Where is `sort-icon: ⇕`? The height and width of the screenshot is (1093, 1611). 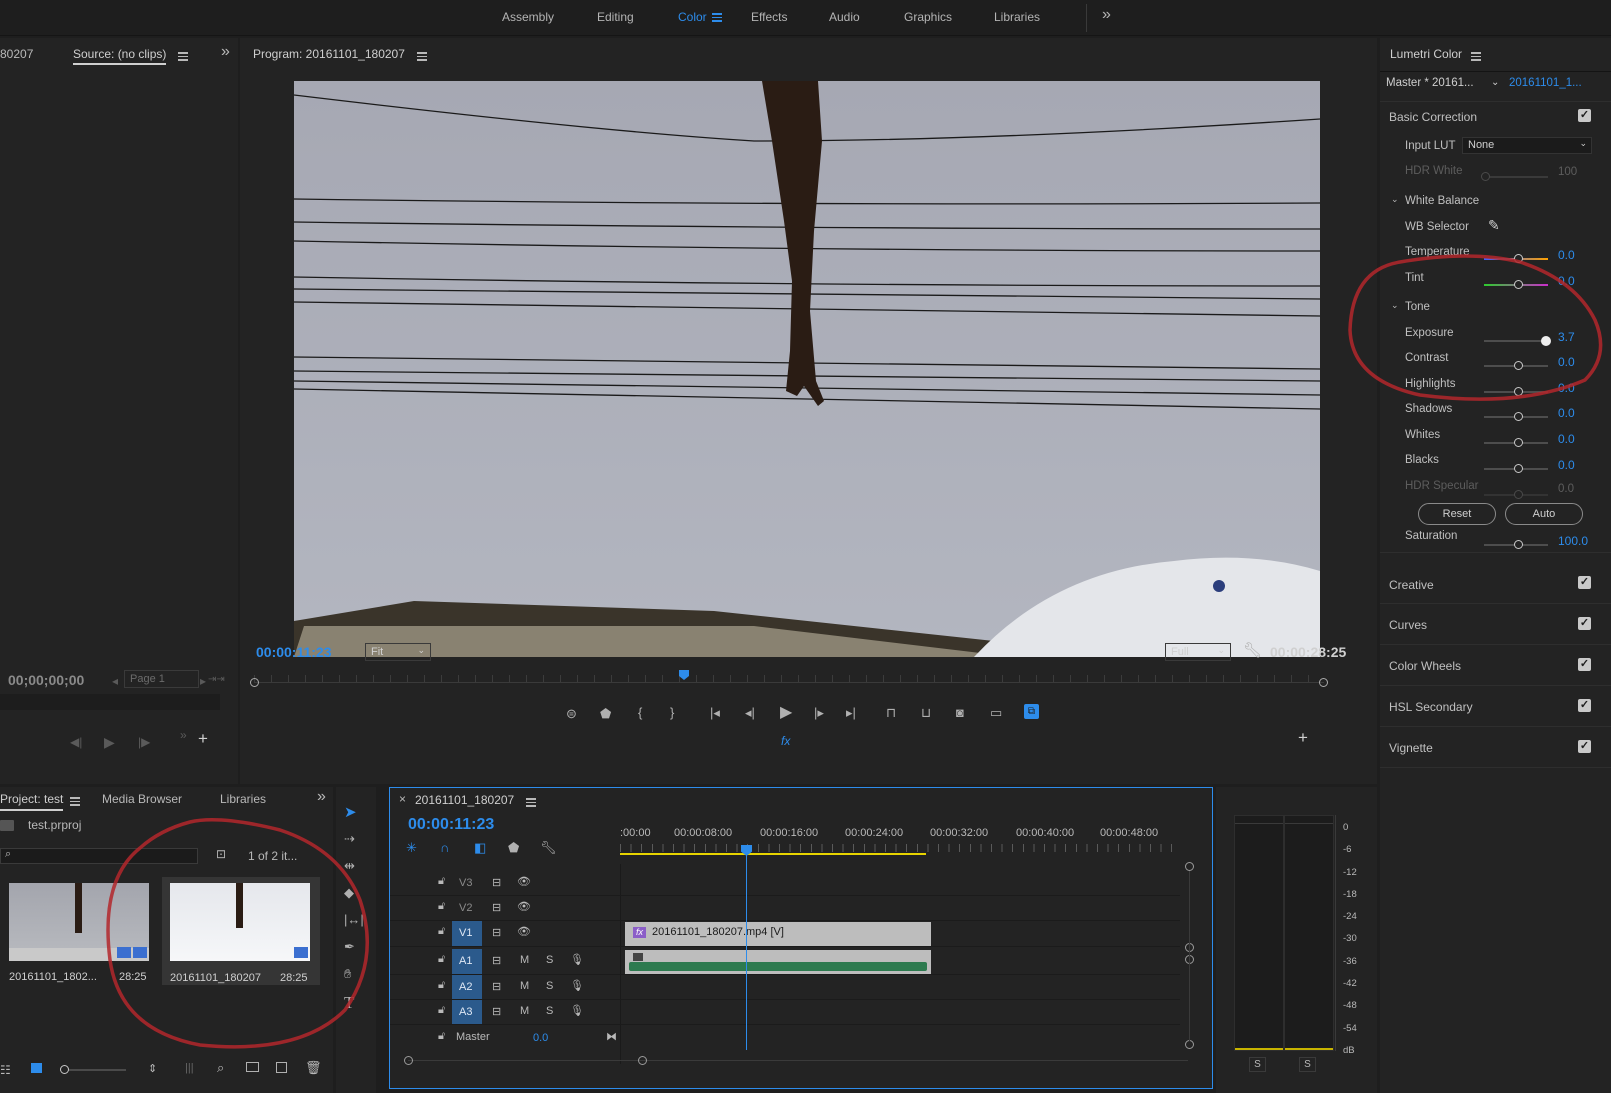
sort-icon: ⇕ is located at coordinates (152, 1068).